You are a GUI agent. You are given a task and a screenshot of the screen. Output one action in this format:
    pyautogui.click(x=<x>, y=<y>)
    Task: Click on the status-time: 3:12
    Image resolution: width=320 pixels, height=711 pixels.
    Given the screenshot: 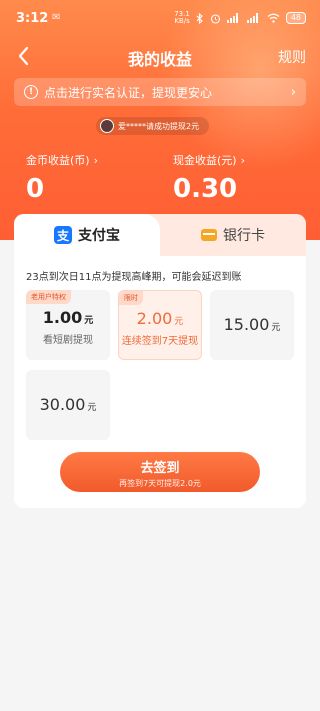 What is the action you would take?
    pyautogui.click(x=32, y=18)
    